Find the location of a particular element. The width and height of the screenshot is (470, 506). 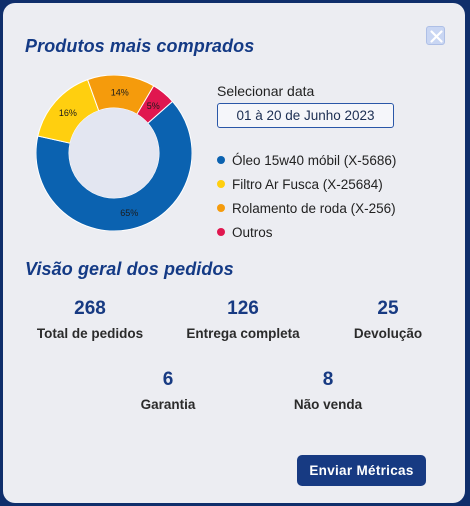

metric-complete-delivery: 126 Entrega completa is located at coordinates (243, 320).